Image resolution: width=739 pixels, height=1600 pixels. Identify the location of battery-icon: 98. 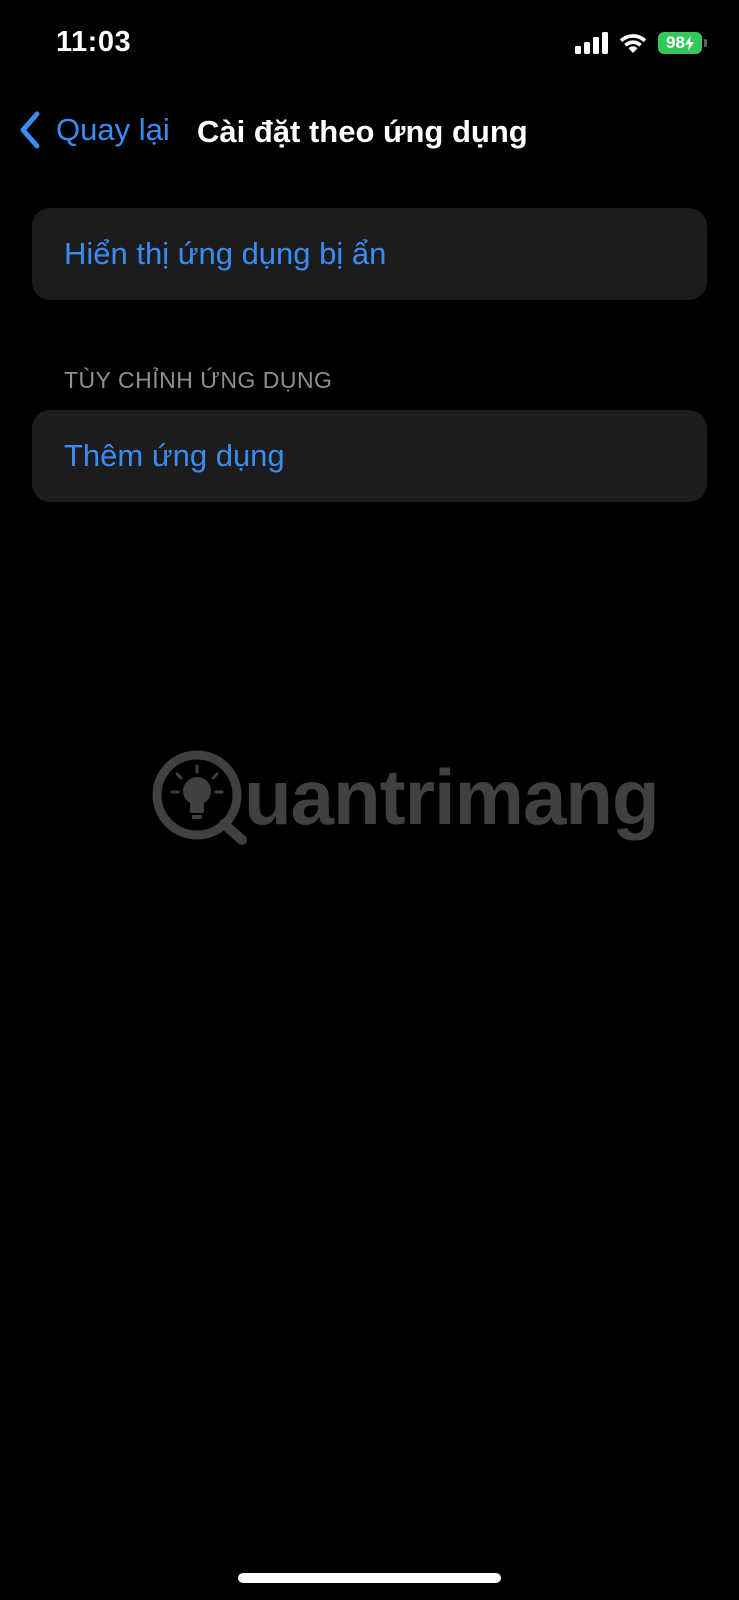
(682, 43).